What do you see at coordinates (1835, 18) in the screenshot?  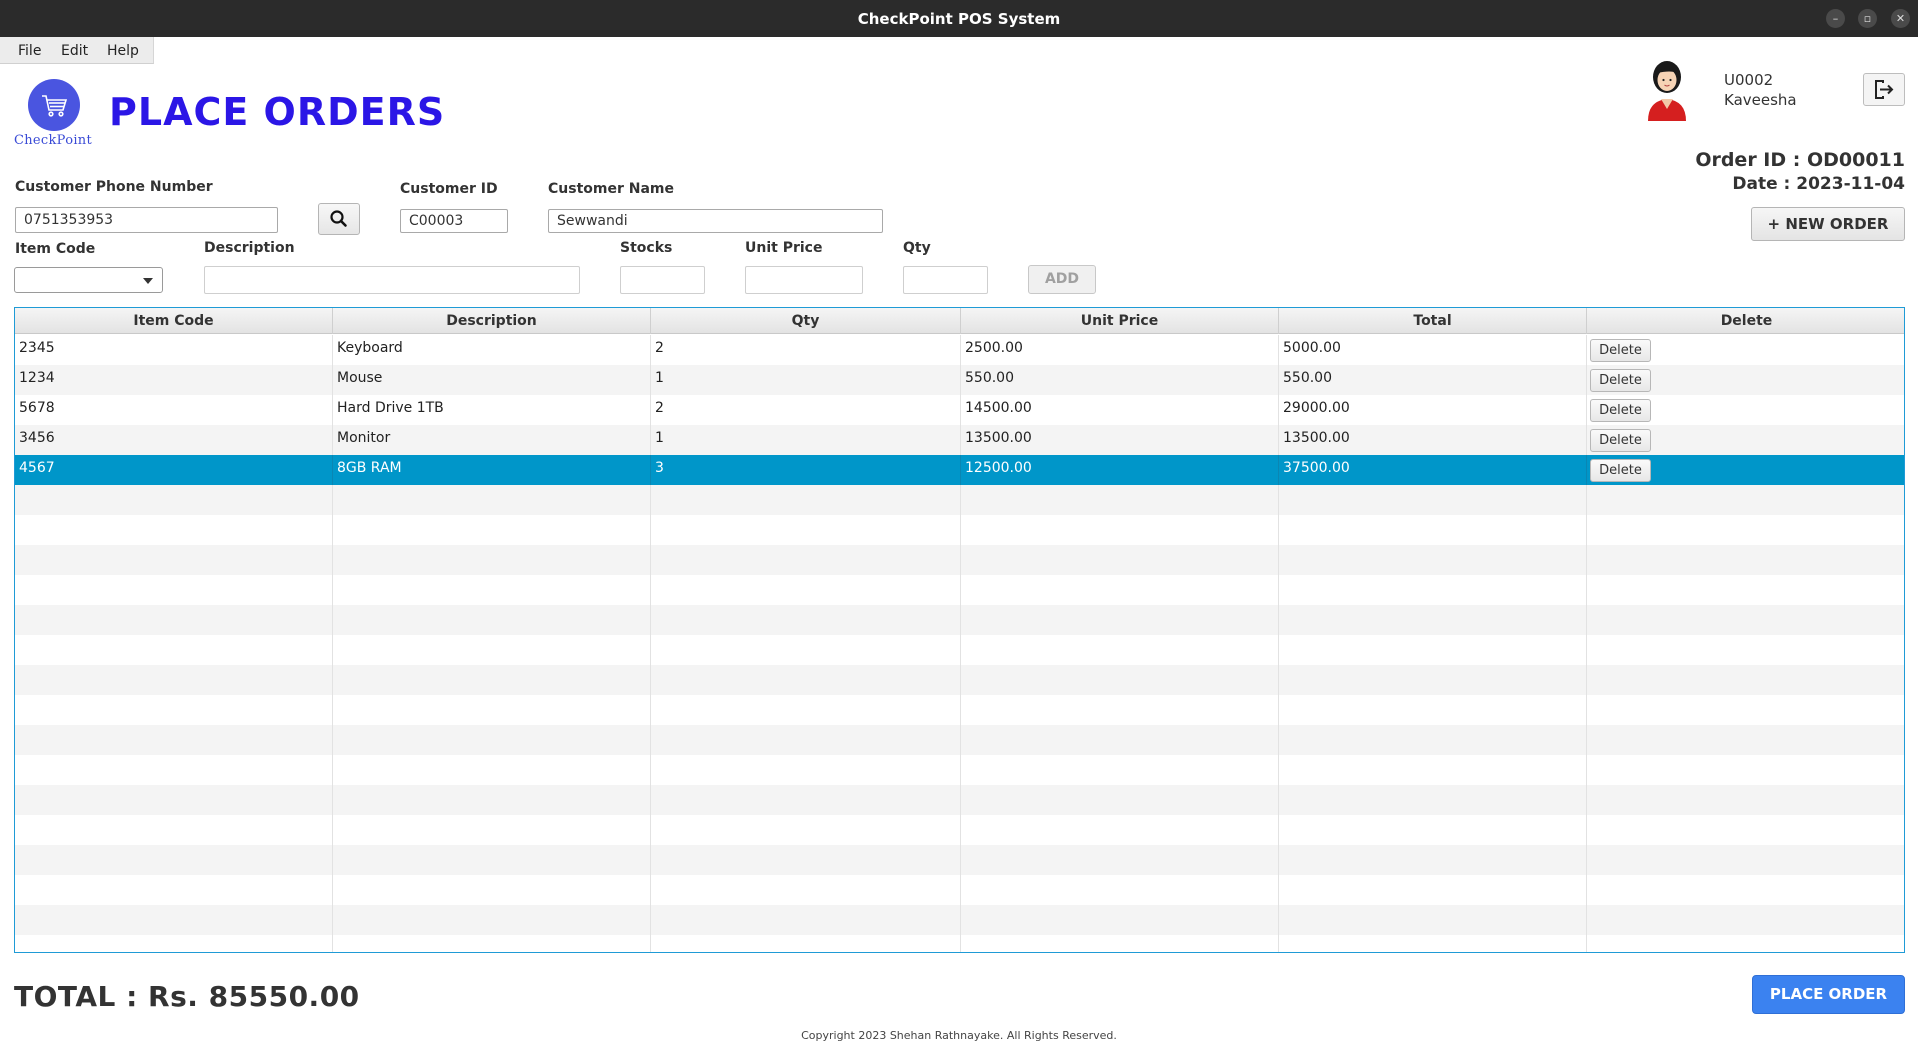 I see `minimize-icon: –` at bounding box center [1835, 18].